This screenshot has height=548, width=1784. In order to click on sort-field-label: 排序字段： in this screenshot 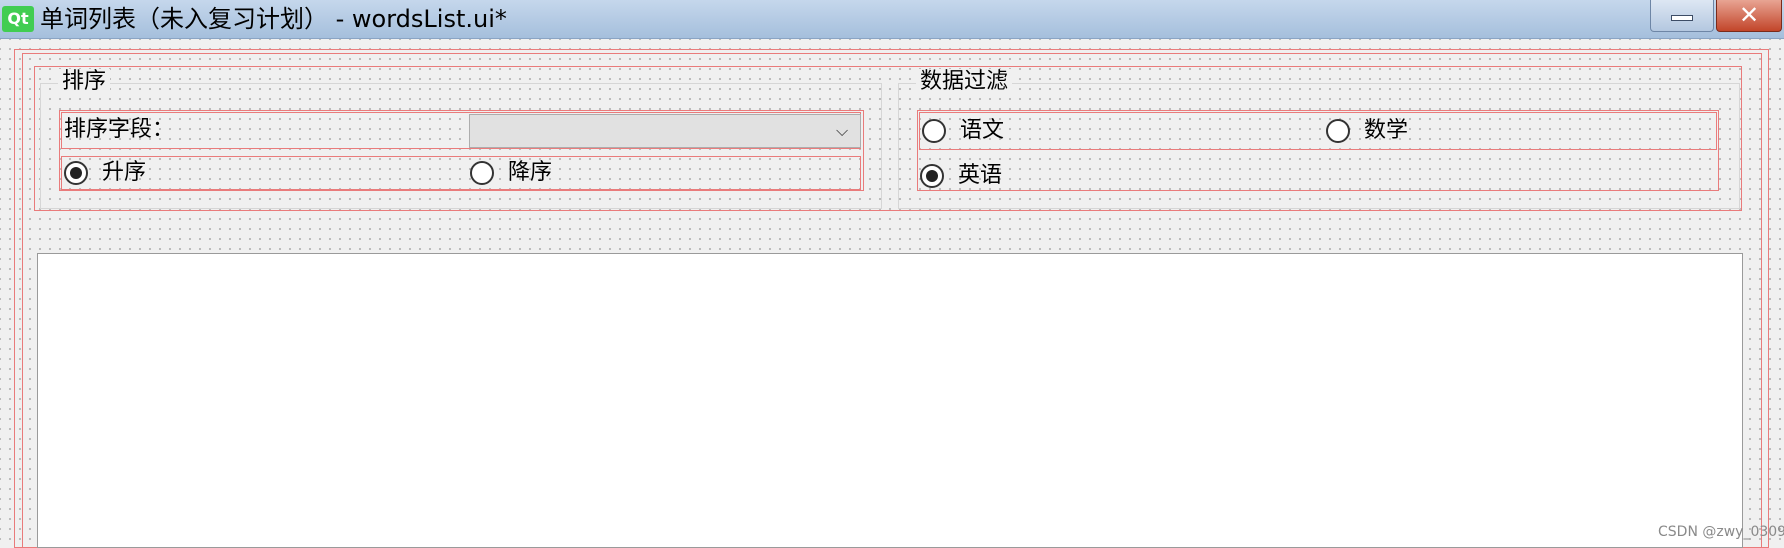, I will do `click(119, 129)`.